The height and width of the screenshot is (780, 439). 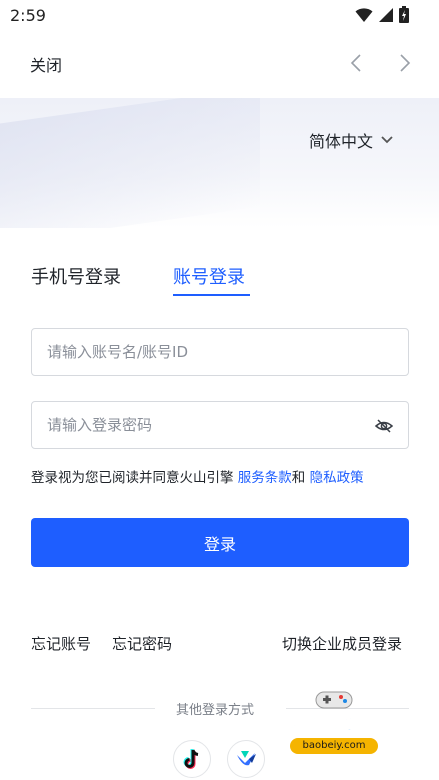 I want to click on agreement-prefix: 登录视为您已阅读并同意火山引擎, so click(x=134, y=478).